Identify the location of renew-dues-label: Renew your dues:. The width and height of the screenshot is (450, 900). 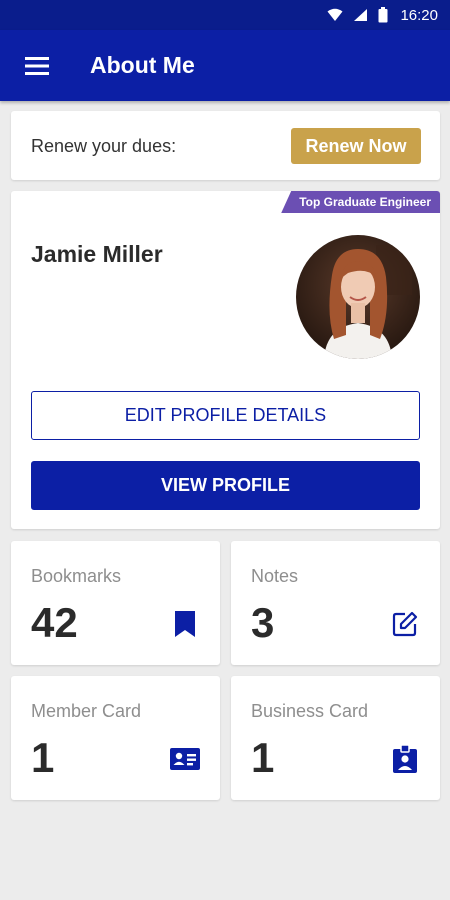
(104, 146).